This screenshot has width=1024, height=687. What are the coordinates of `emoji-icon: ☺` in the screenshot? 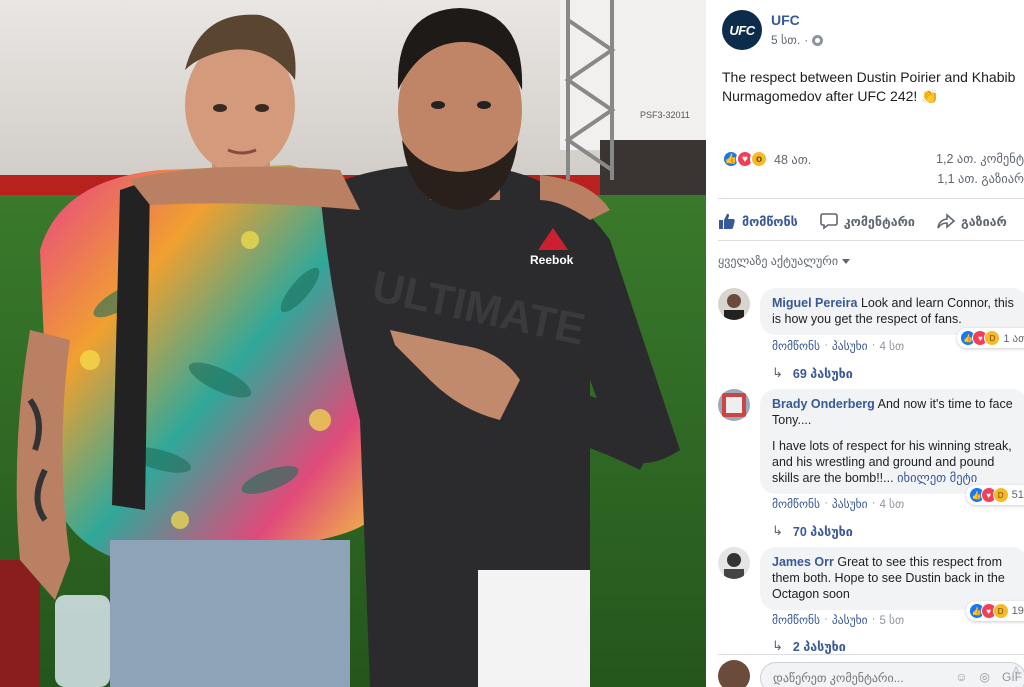 It's located at (961, 677).